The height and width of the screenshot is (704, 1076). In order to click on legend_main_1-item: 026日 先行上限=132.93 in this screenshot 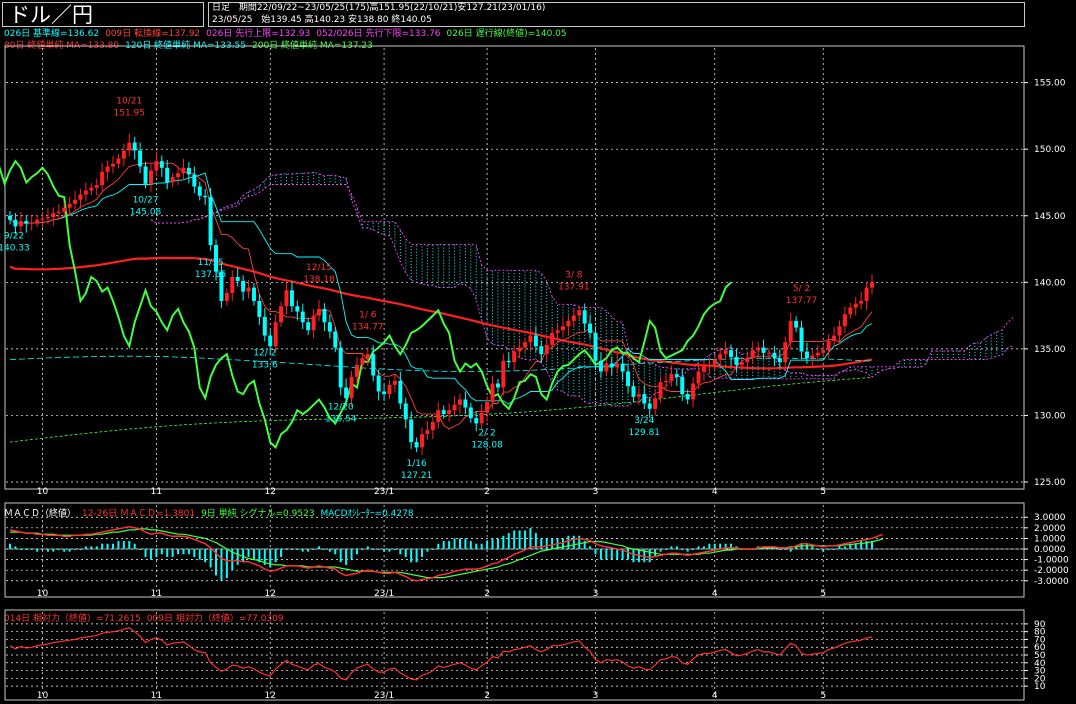, I will do `click(258, 34)`.